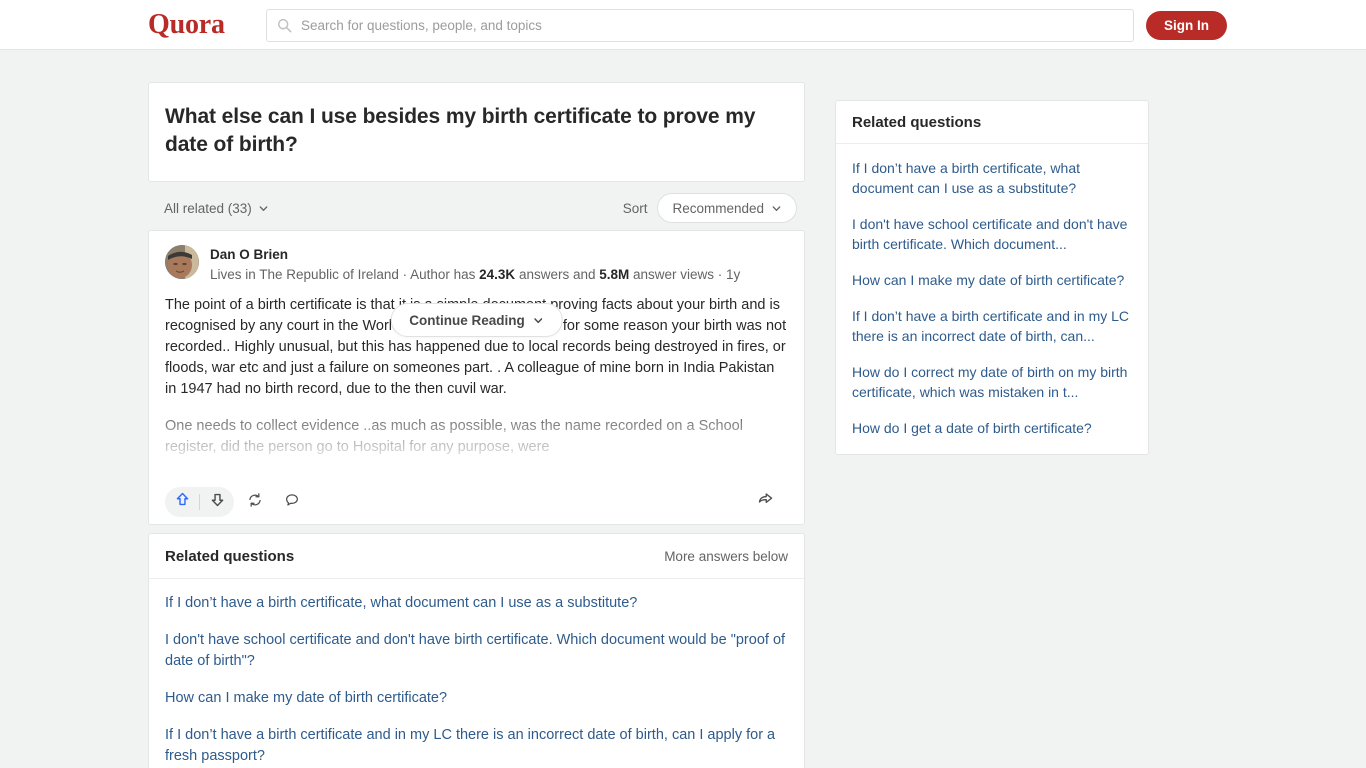 This screenshot has height=768, width=1366. What do you see at coordinates (1186, 25) in the screenshot?
I see `sign-in-button: Sign In` at bounding box center [1186, 25].